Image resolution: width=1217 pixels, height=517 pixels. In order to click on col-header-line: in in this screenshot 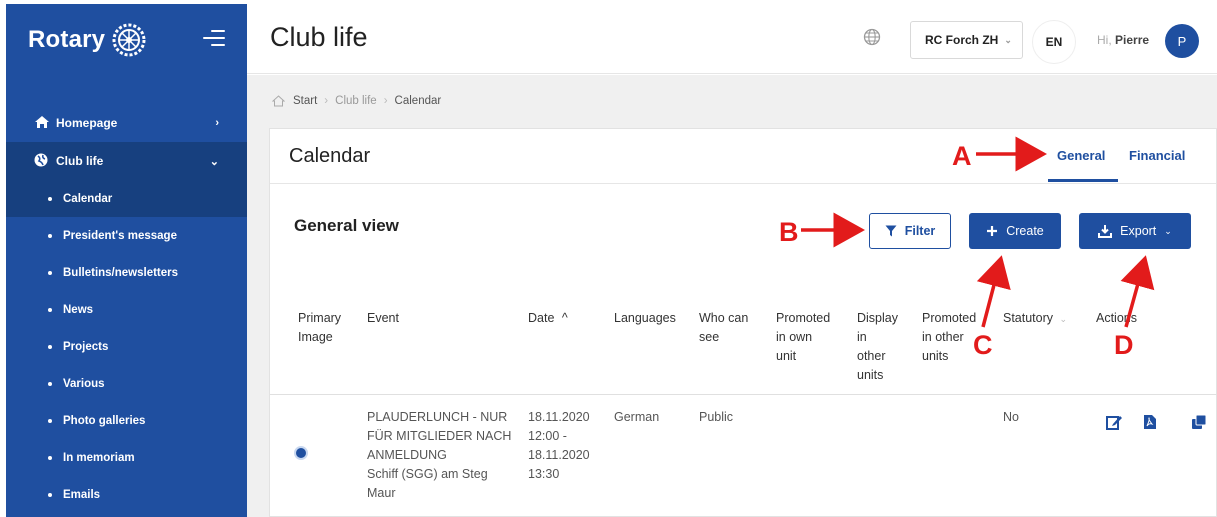, I will do `click(862, 337)`.